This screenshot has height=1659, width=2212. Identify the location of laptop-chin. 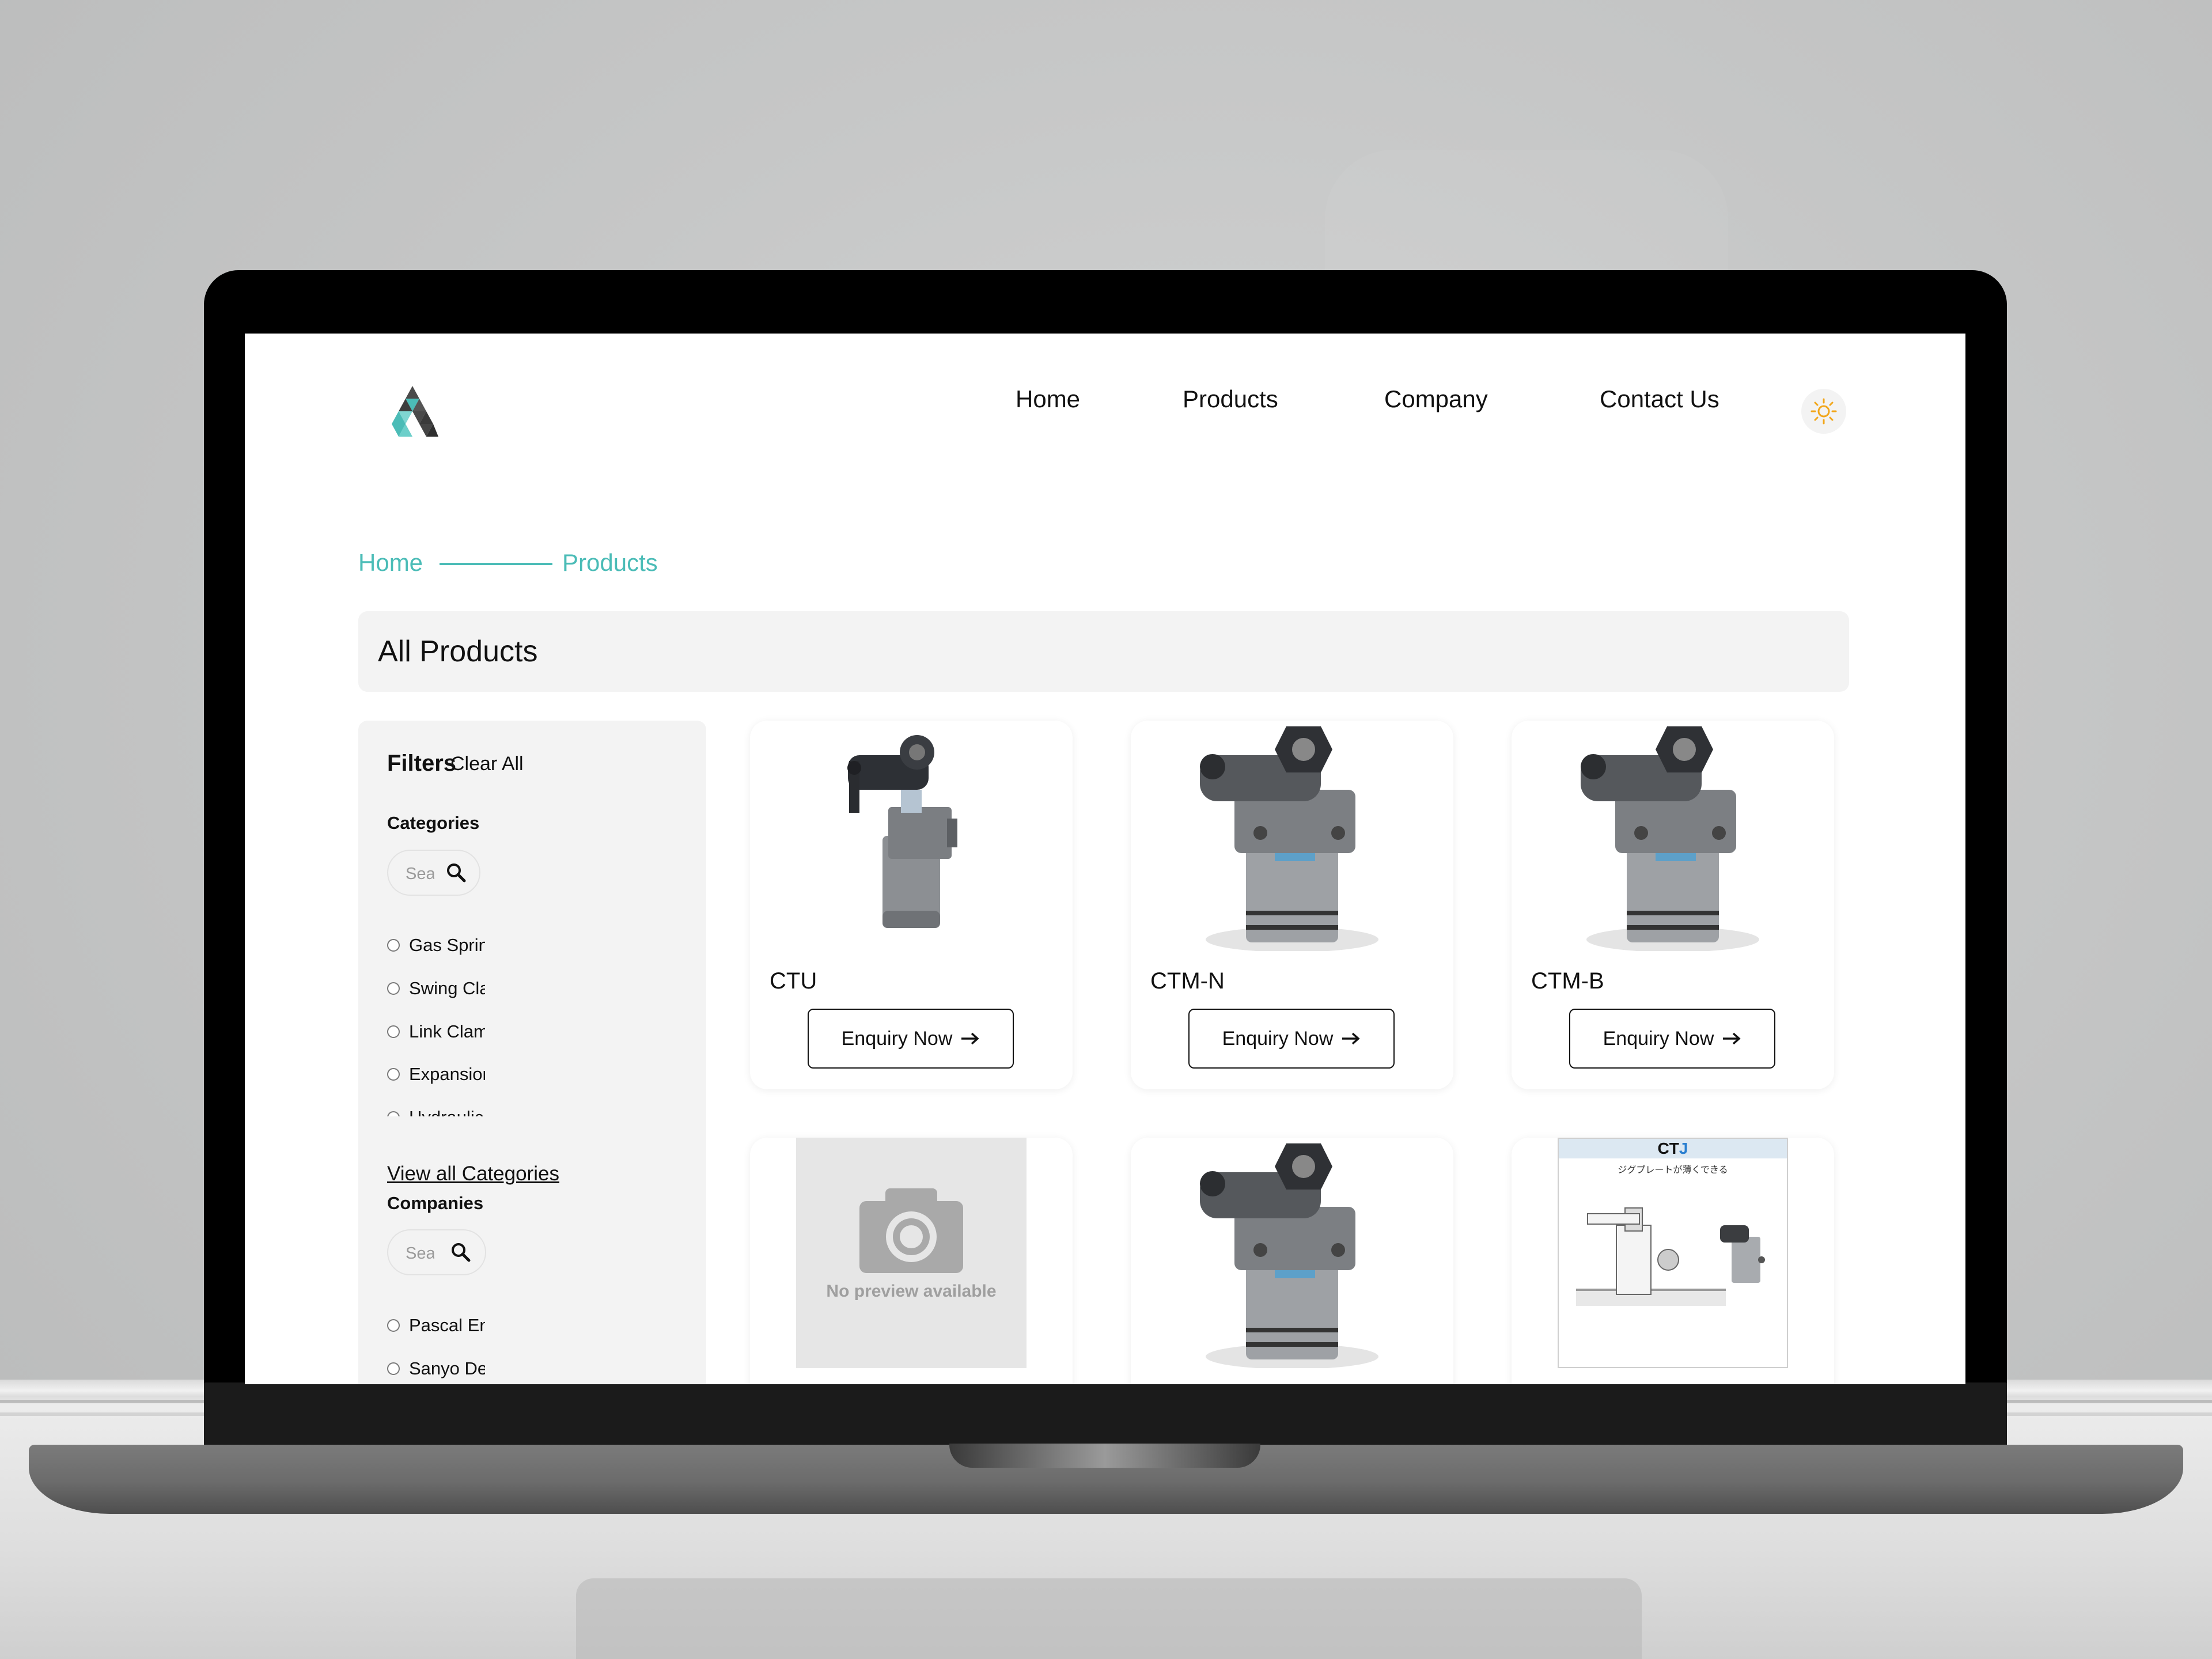
(1105, 1414).